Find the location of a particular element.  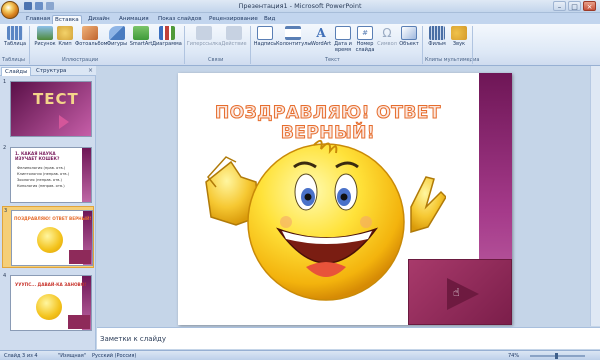

window-controls: – □ × is located at coordinates (574, 6).